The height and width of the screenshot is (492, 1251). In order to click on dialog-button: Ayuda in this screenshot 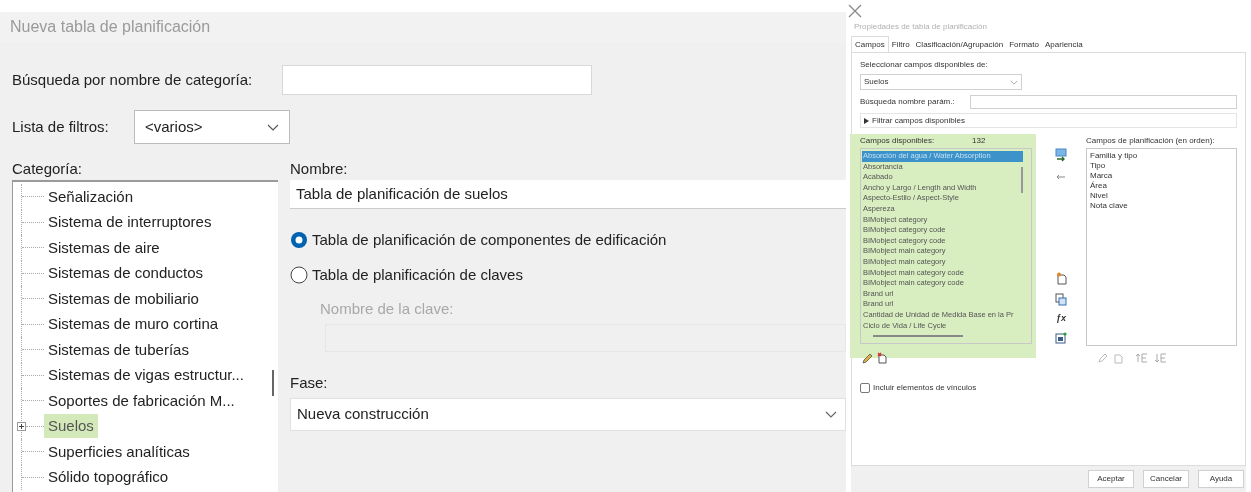, I will do `click(1221, 479)`.